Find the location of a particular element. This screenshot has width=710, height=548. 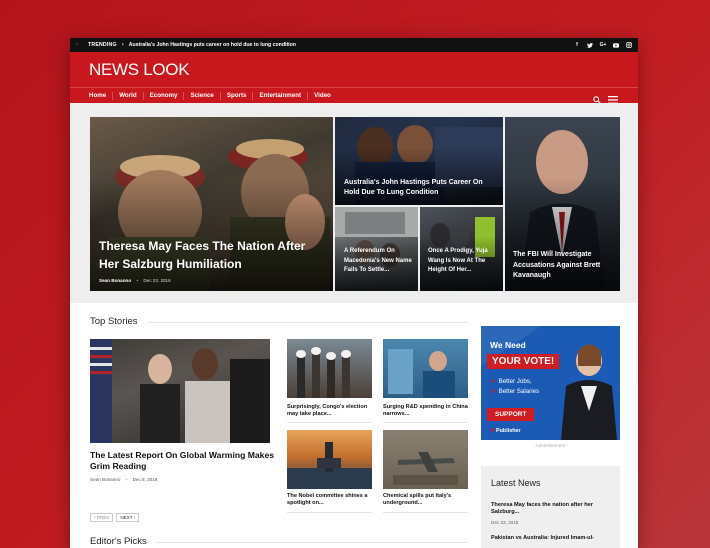

latest-news-heading: Latest News is located at coordinates (516, 483).